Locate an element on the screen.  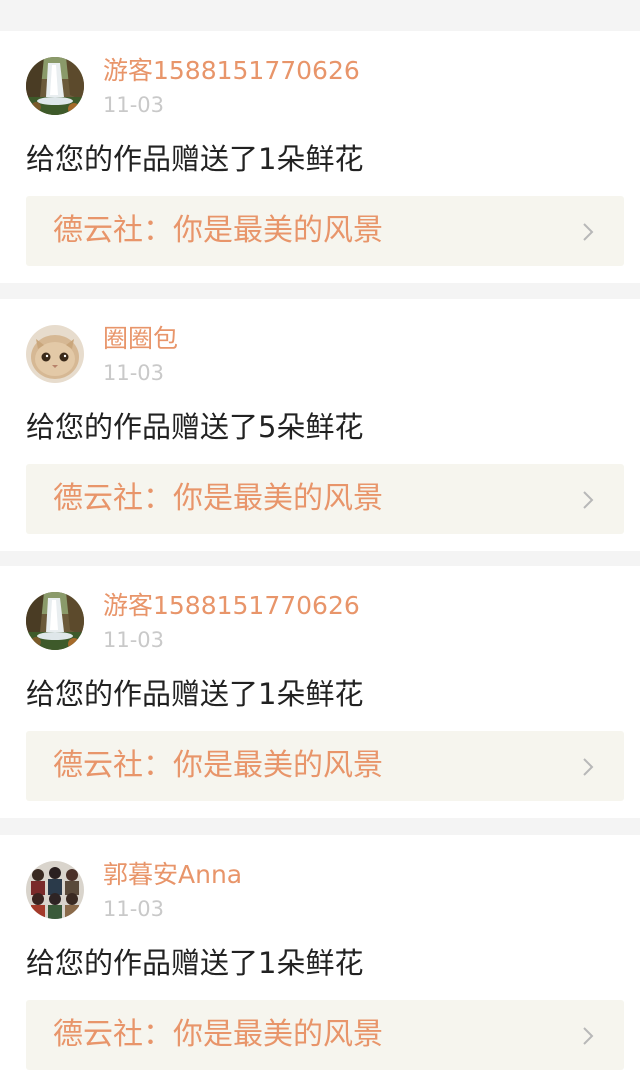
group-photo-avatar-icon is located at coordinates (55, 890).